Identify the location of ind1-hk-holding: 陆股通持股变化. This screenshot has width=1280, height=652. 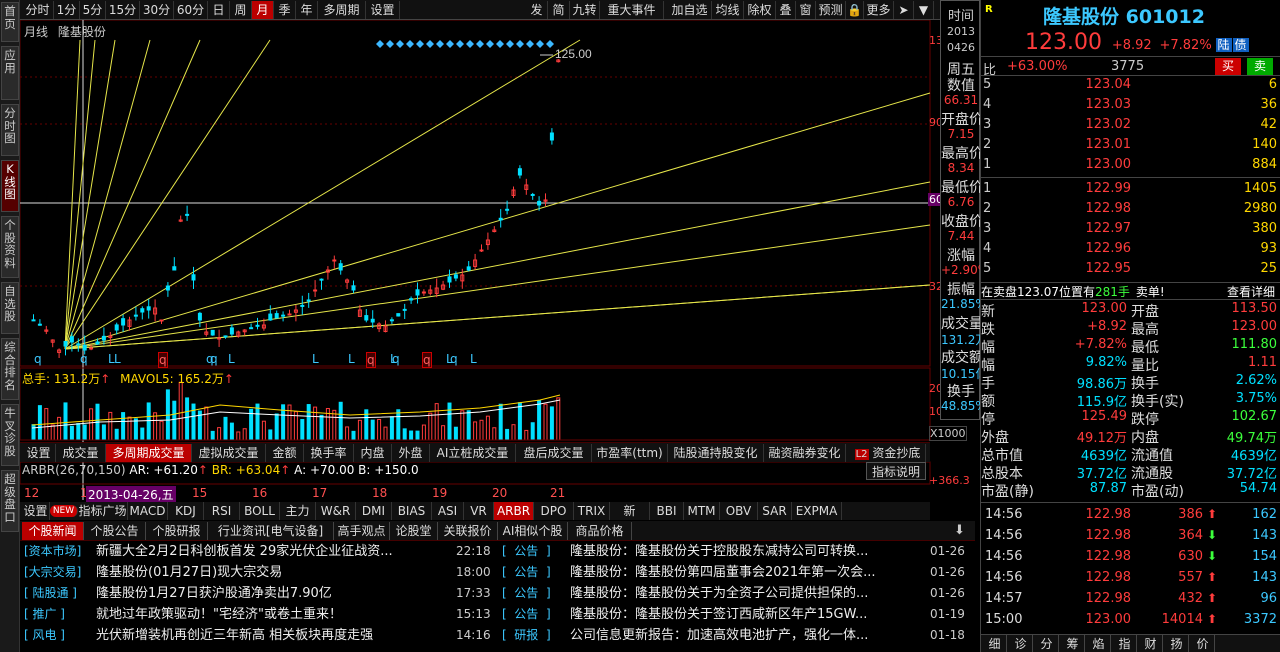
(716, 453).